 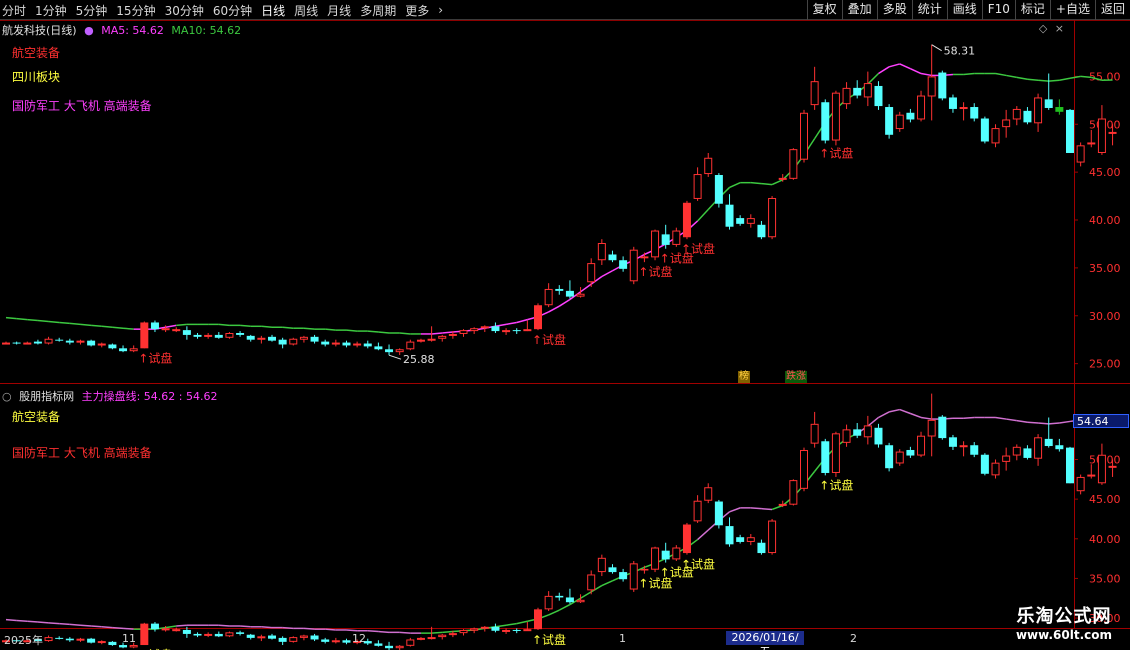 What do you see at coordinates (796, 377) in the screenshot?
I see `limit-badge: 跌涨` at bounding box center [796, 377].